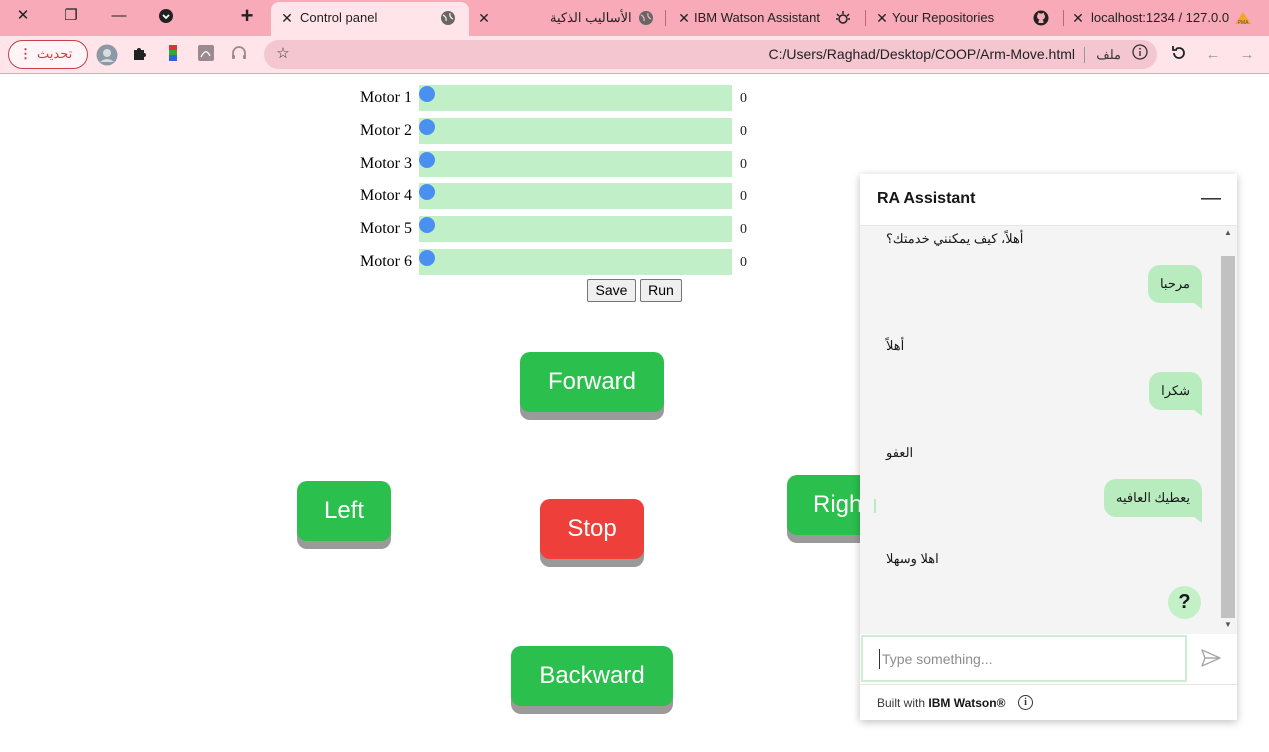 The height and width of the screenshot is (752, 1269). Describe the element at coordinates (1212, 659) in the screenshot. I see `send-icon` at that location.